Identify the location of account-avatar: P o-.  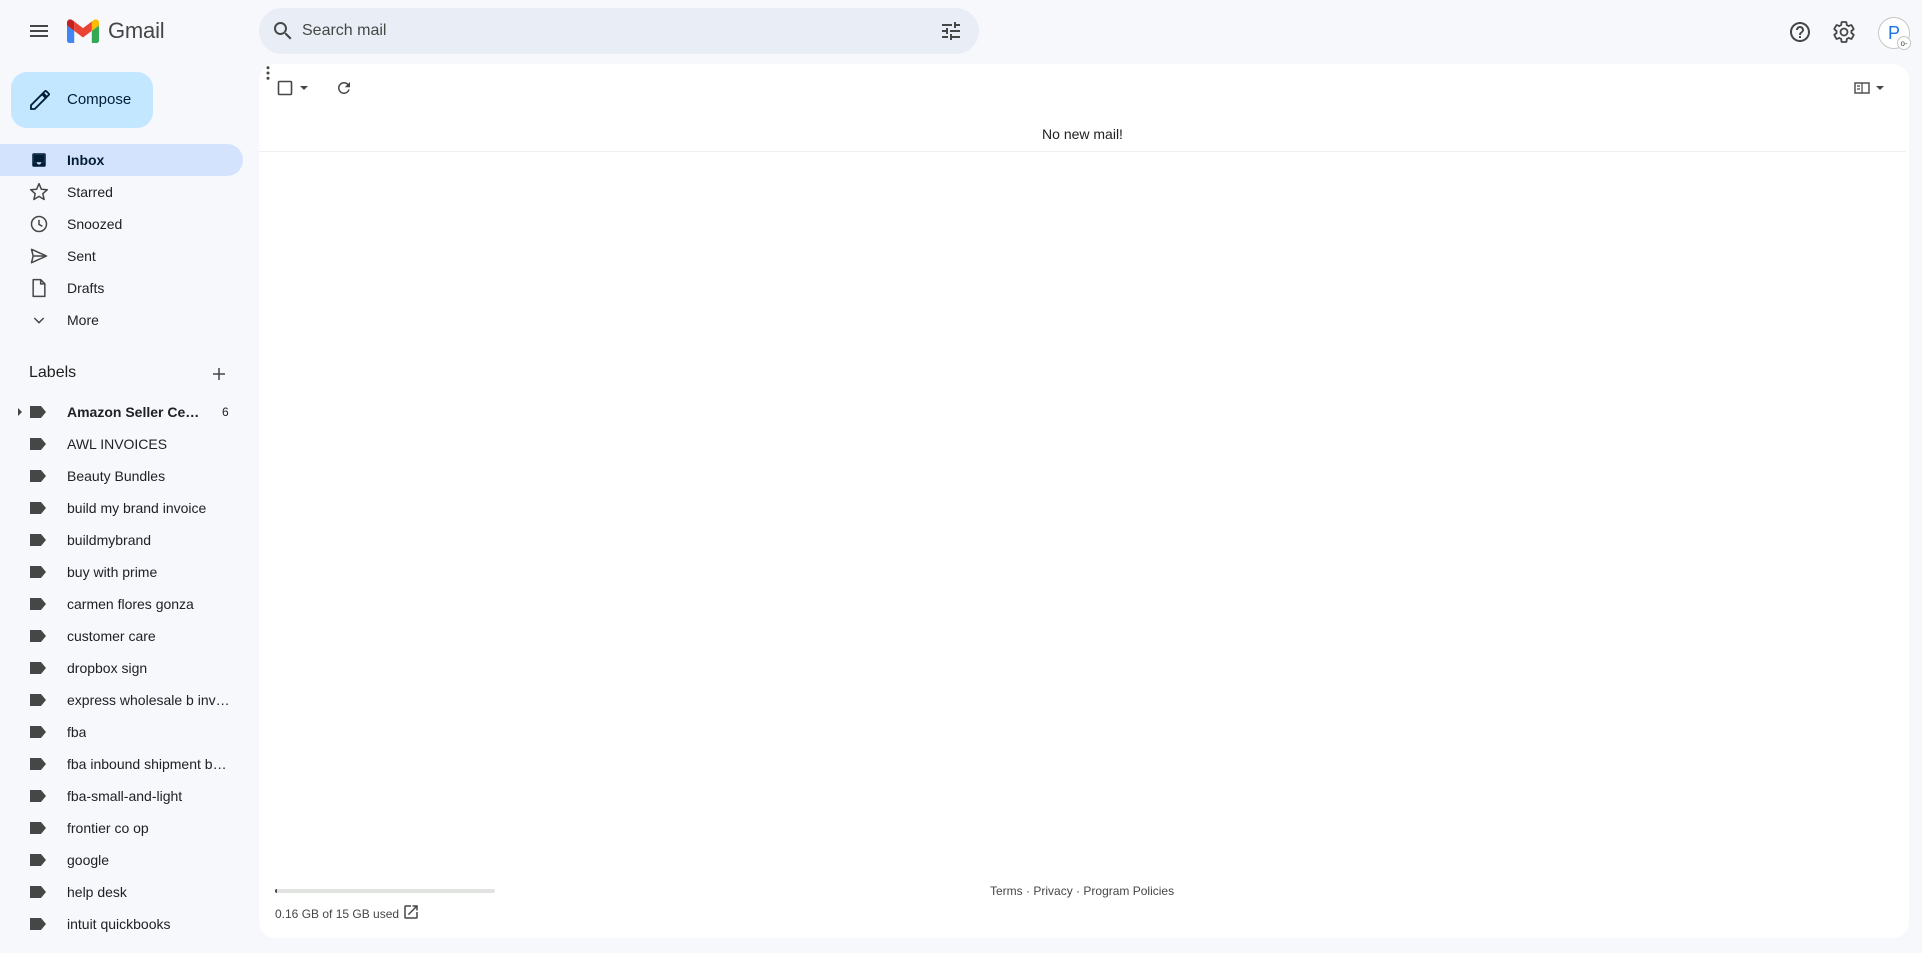
(1894, 33).